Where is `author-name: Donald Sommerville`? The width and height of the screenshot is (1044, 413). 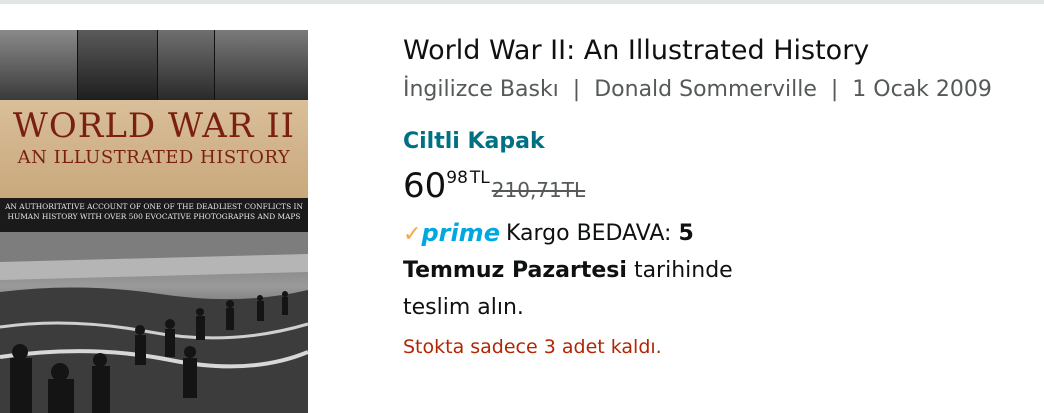 author-name: Donald Sommerville is located at coordinates (705, 89).